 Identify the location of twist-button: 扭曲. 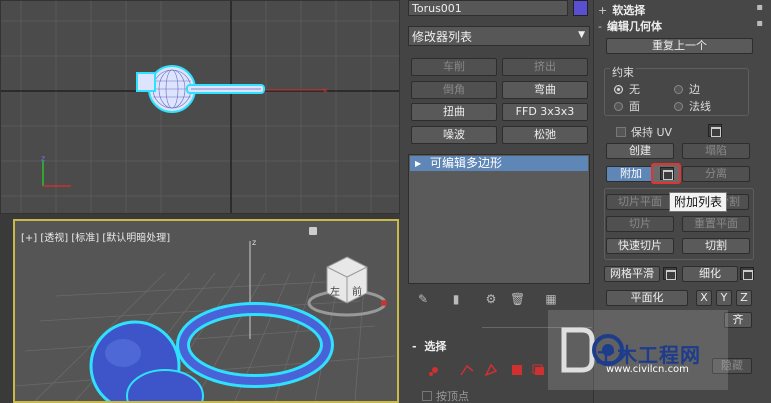
(454, 112).